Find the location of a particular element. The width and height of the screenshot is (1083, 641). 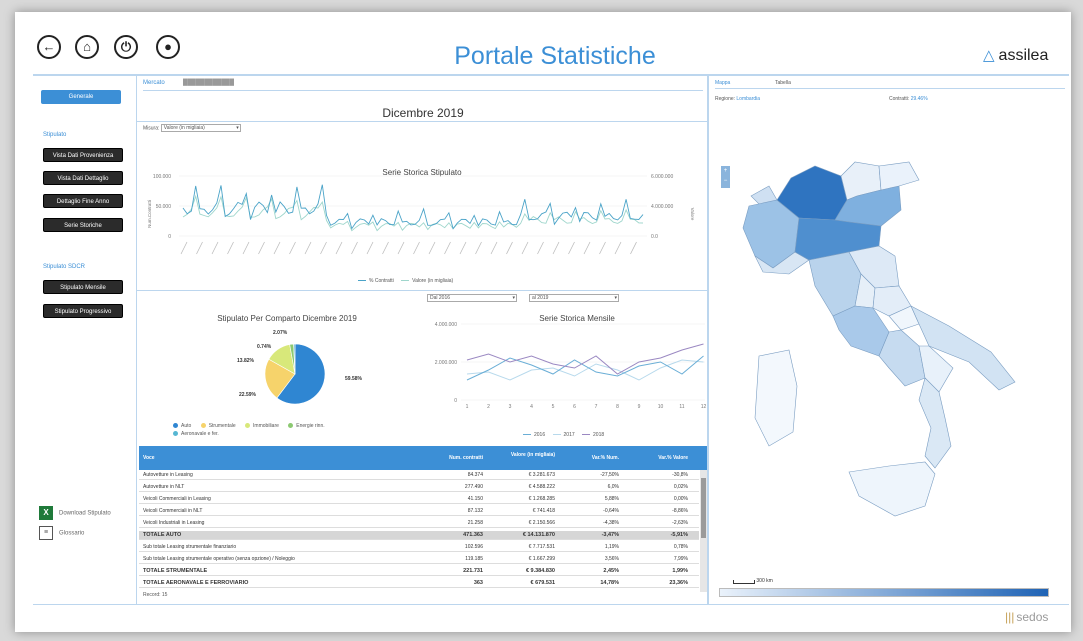

table-cell: 221.731 is located at coordinates (473, 571).